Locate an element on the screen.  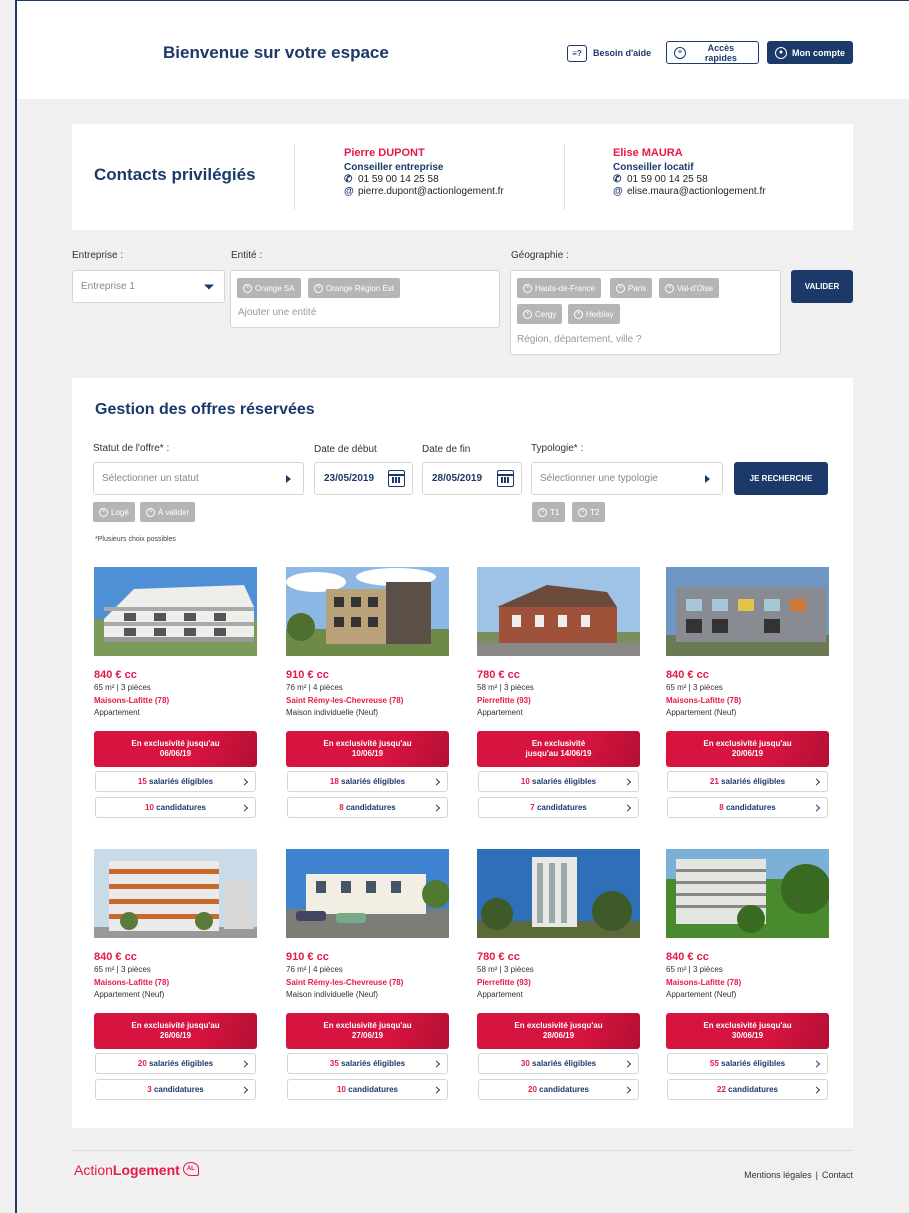
divider is located at coordinates (294, 177).